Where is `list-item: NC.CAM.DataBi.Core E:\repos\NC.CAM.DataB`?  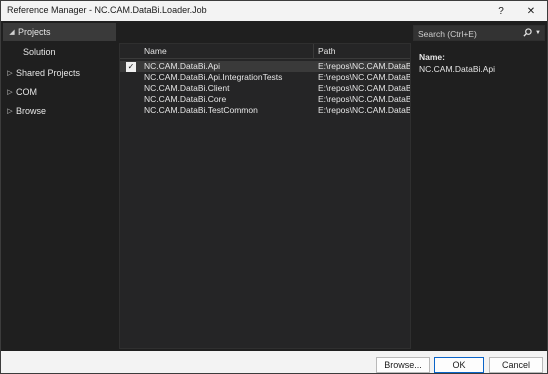
list-item: NC.CAM.DataBi.Core E:\repos\NC.CAM.DataB is located at coordinates (265, 99).